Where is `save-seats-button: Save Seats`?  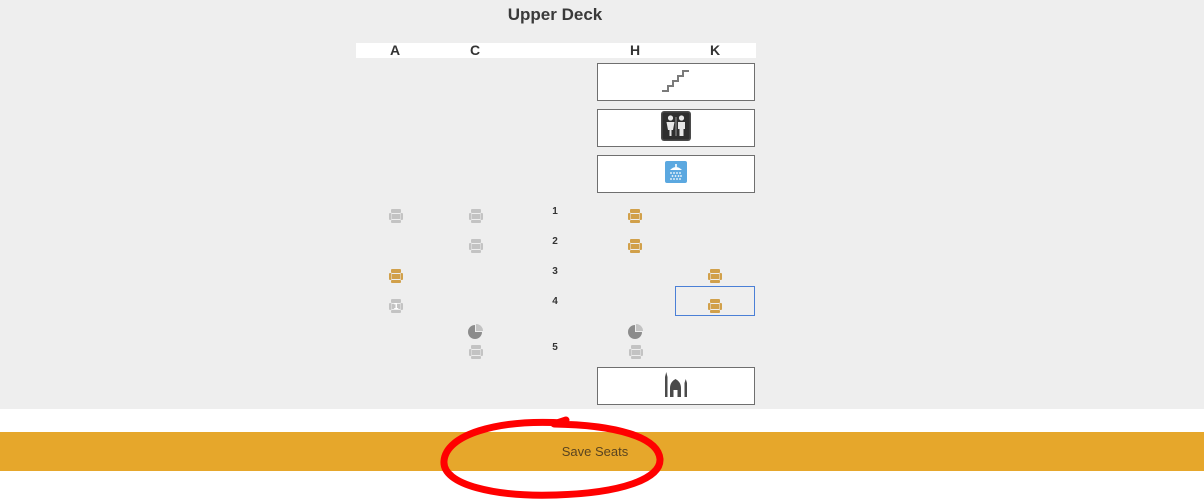
save-seats-button: Save Seats is located at coordinates (595, 451).